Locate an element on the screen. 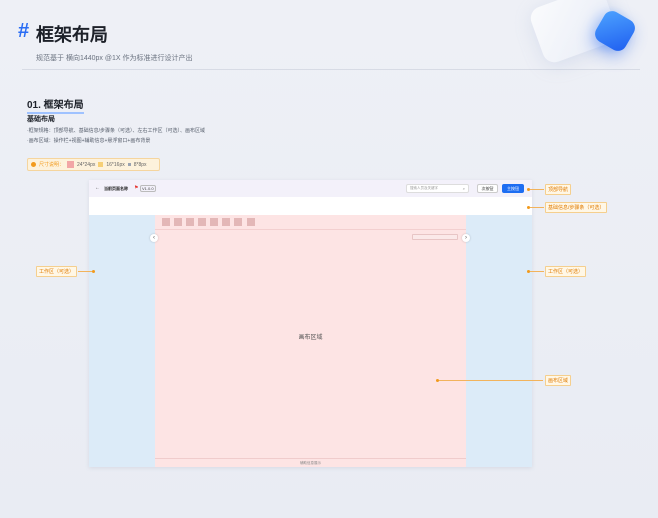  page-subtitle: 规范基于 横向1440px @1X 作为标准进行设计产出 is located at coordinates (114, 58).